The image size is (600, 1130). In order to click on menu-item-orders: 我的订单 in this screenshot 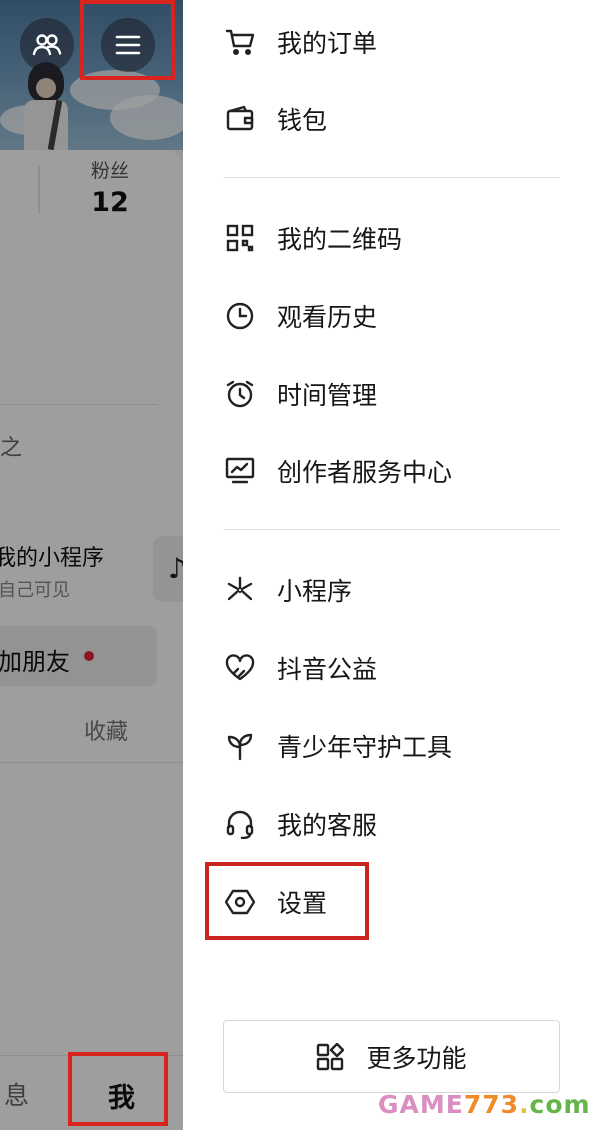, I will do `click(393, 42)`.